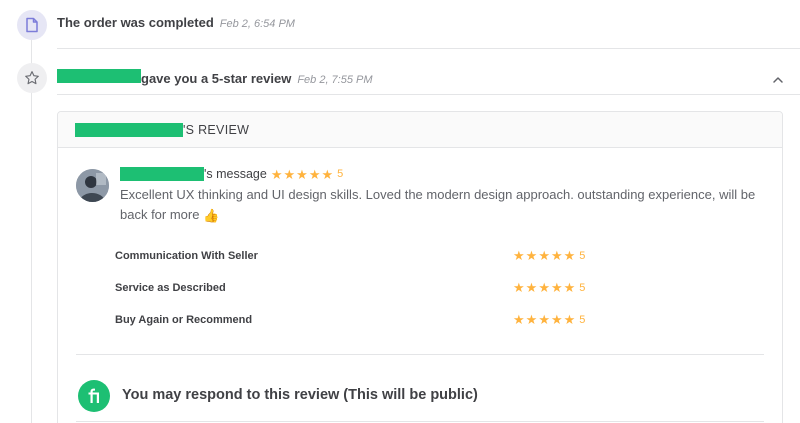 Image resolution: width=800 pixels, height=423 pixels. I want to click on review-card-title: 'S REVIEW, so click(216, 129).